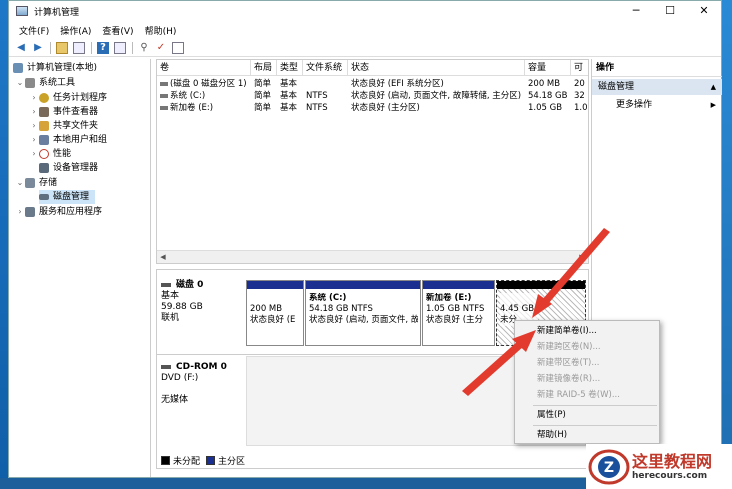 The image size is (732, 489). Describe the element at coordinates (163, 257) in the screenshot. I see `scroll-left-icon: ◀` at that location.